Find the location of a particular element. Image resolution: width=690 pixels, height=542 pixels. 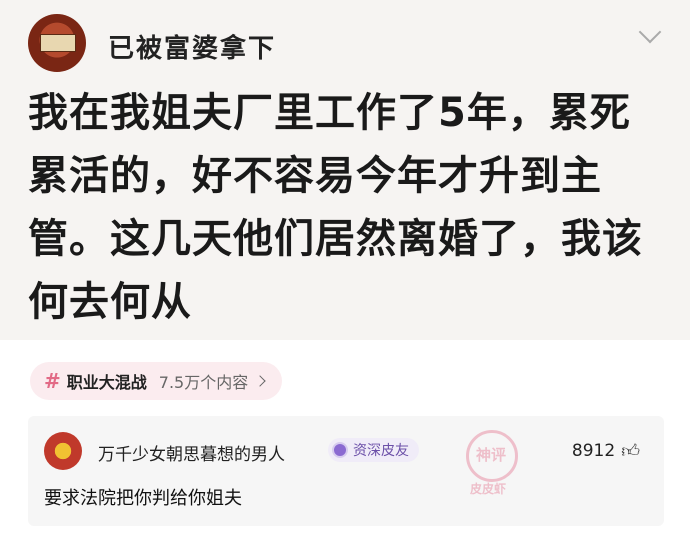

author-avatar is located at coordinates (57, 43).